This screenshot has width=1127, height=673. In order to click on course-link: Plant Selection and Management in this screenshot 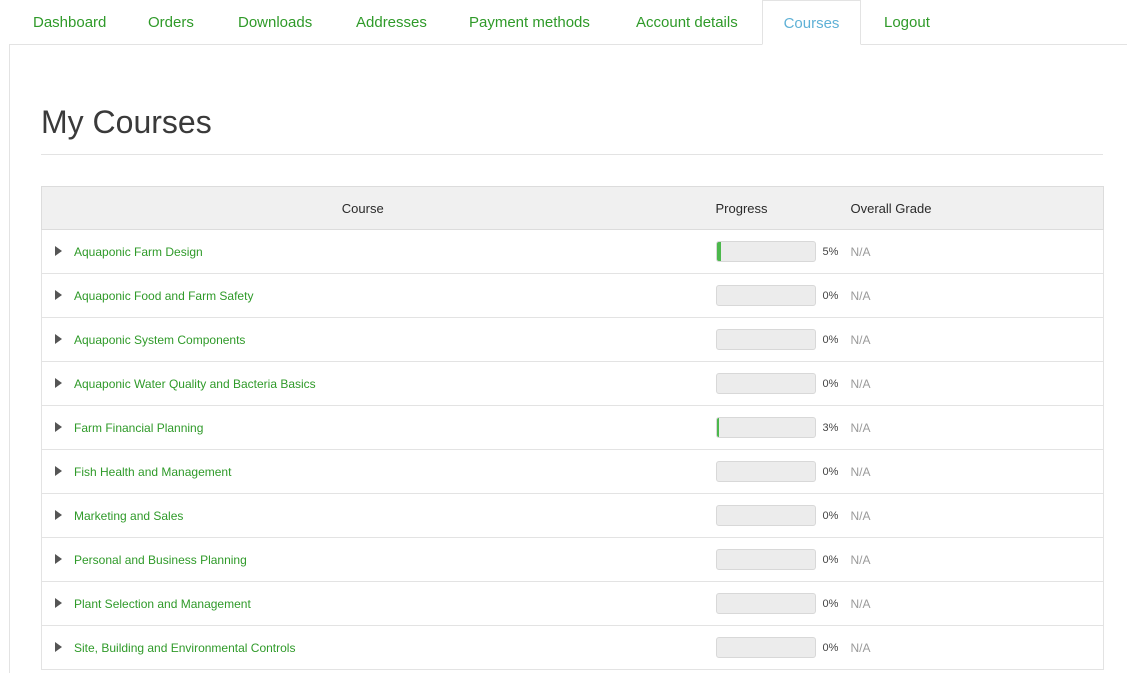, I will do `click(162, 604)`.